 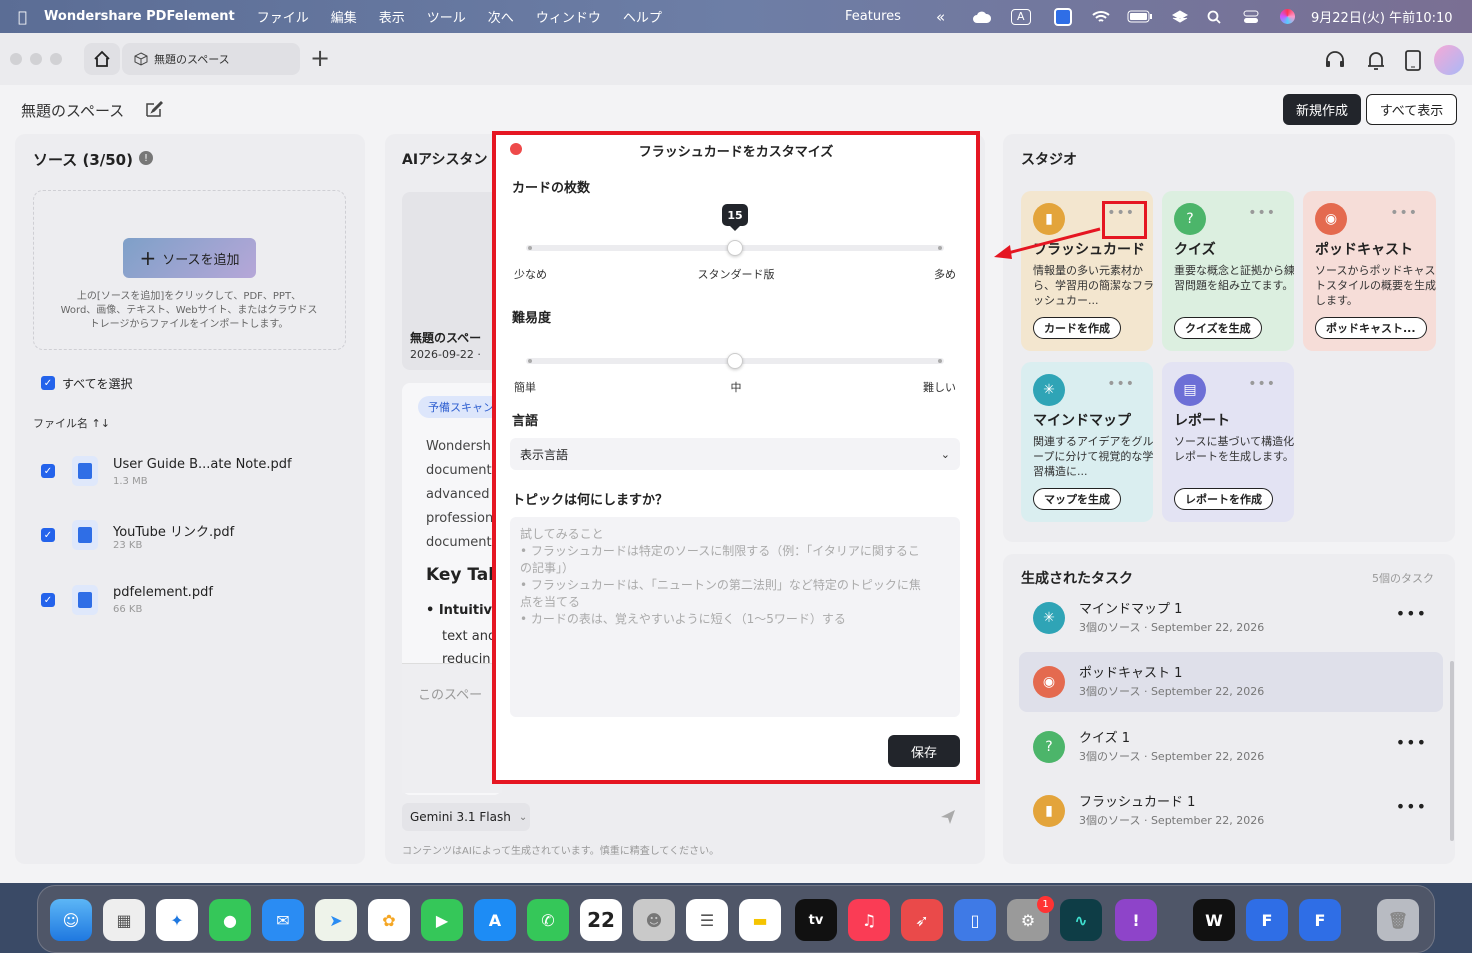 What do you see at coordinates (1228, 271) in the screenshot?
I see `quiz-card: ? ••• クイズ 重要な概念と証拠から練習問題を組み立てます。 クイズを生成` at bounding box center [1228, 271].